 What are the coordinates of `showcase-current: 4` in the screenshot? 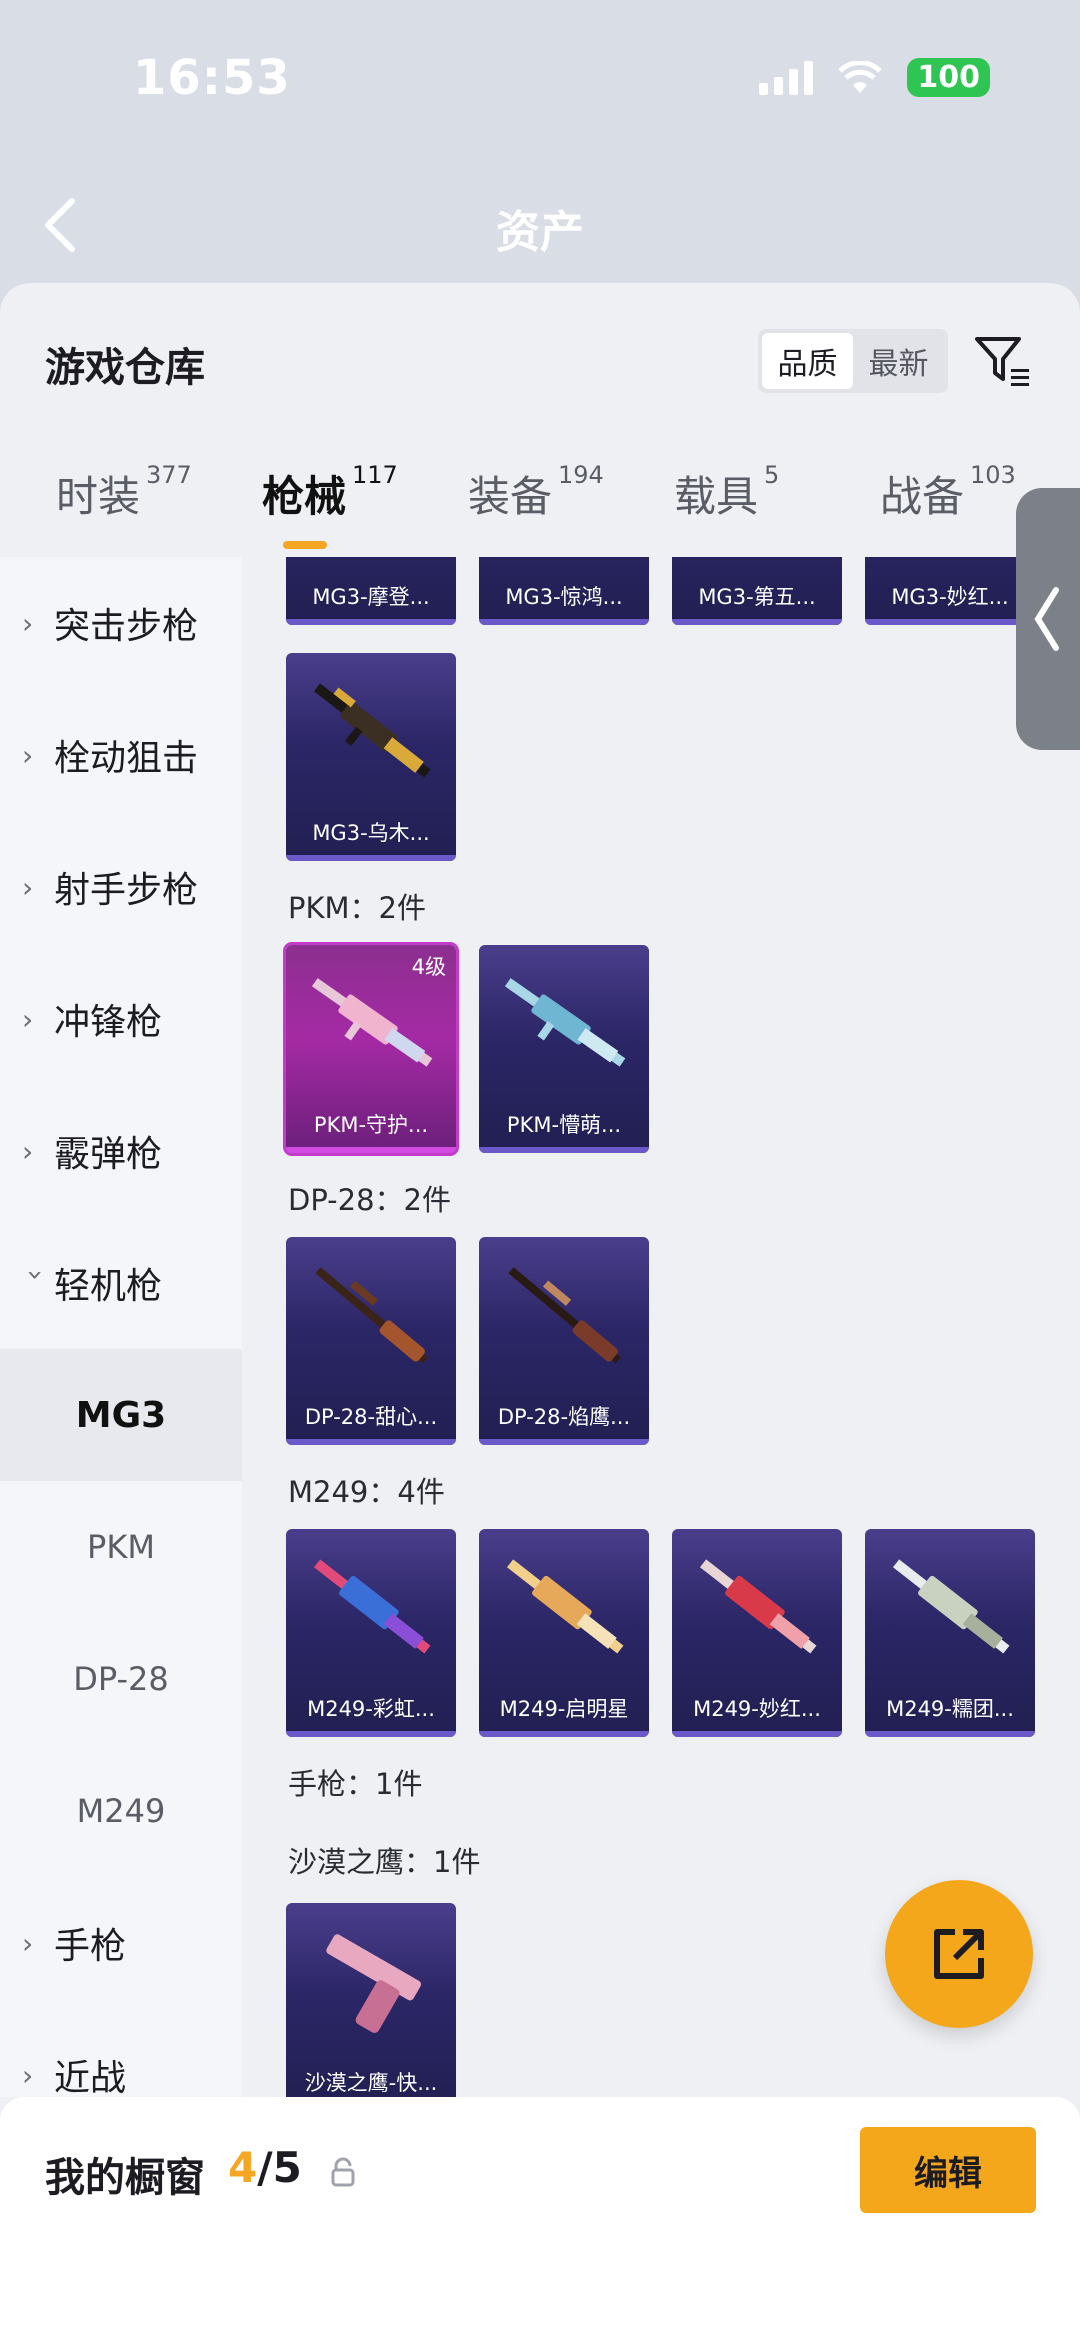 It's located at (243, 2167).